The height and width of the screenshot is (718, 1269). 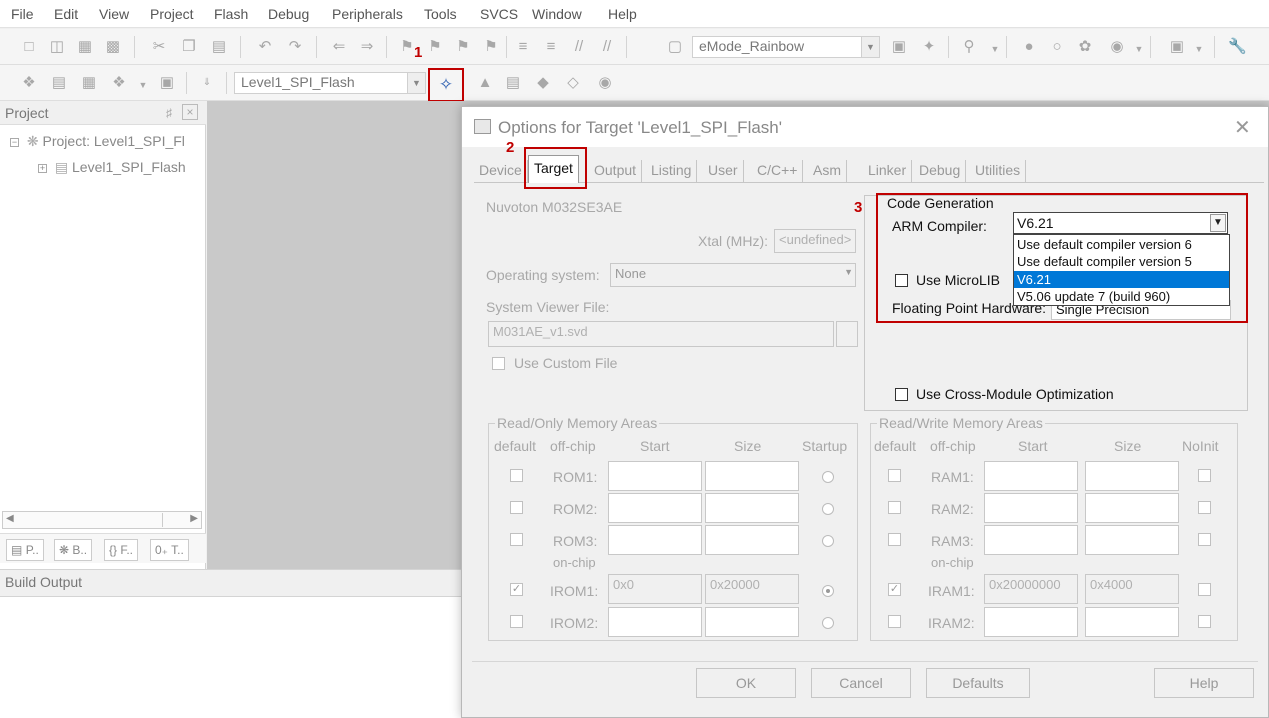 What do you see at coordinates (828, 541) in the screenshot?
I see `rom3-startup-radio` at bounding box center [828, 541].